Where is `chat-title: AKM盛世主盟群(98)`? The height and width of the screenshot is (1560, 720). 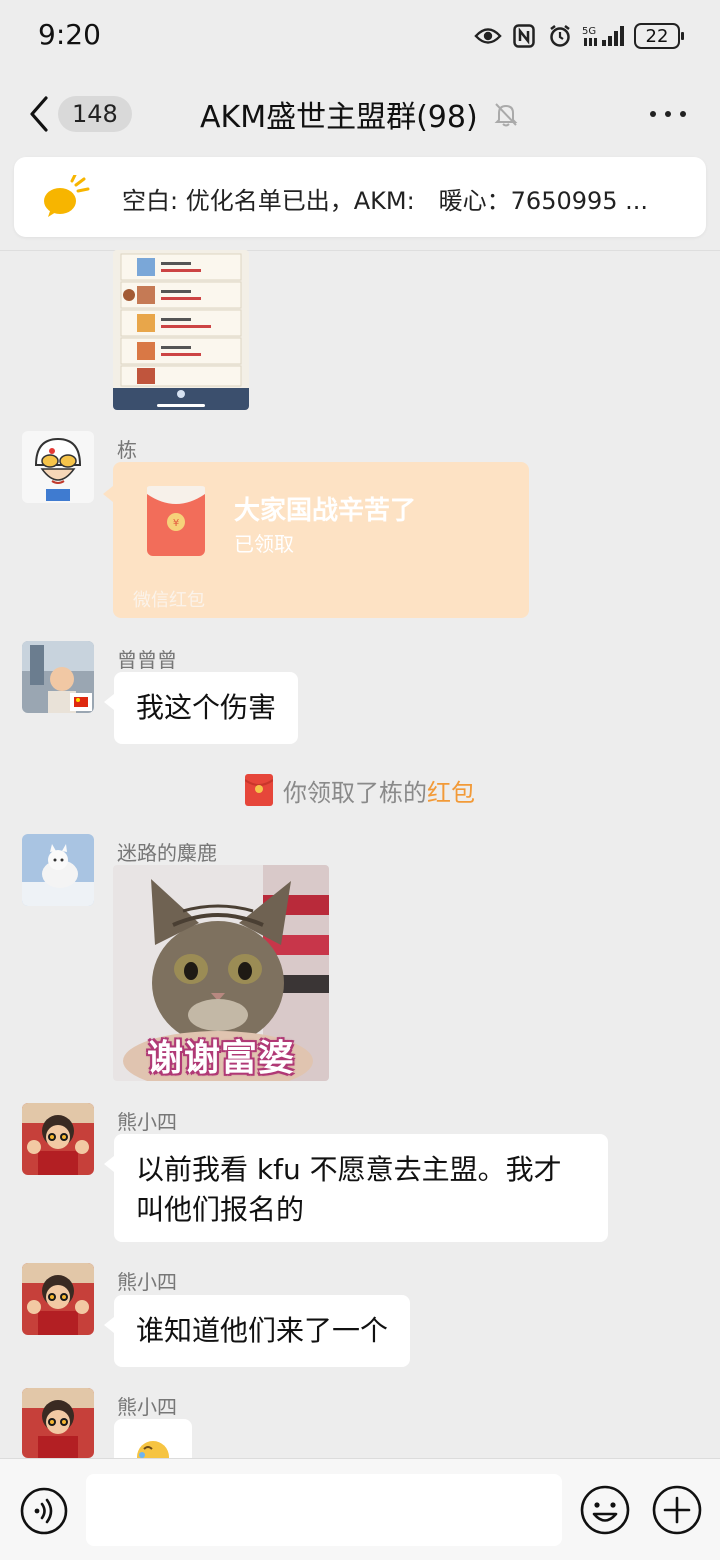
chat-title: AKM盛世主盟群(98) is located at coordinates (339, 117).